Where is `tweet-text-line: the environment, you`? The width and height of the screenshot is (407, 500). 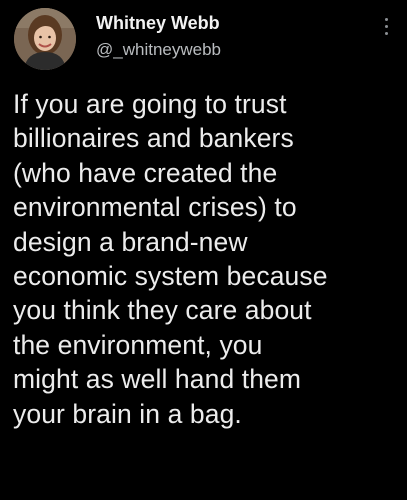
tweet-text-line: the environment, you is located at coordinates (138, 344).